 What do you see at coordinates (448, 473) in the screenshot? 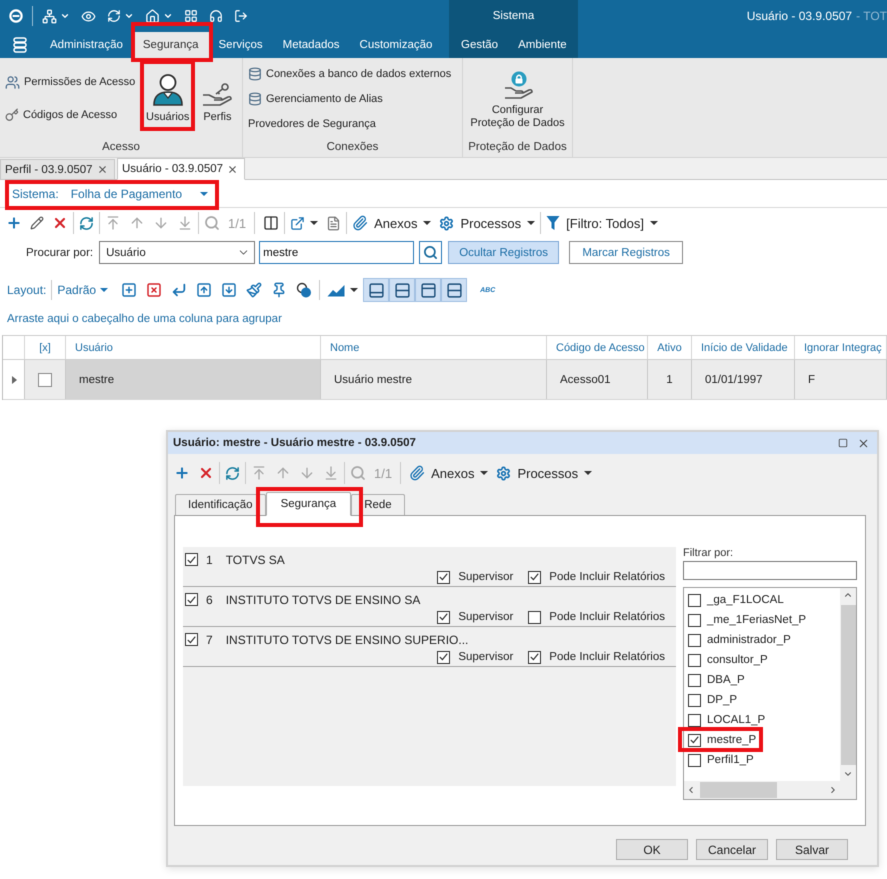
I see `attachments-button: Anexos` at bounding box center [448, 473].